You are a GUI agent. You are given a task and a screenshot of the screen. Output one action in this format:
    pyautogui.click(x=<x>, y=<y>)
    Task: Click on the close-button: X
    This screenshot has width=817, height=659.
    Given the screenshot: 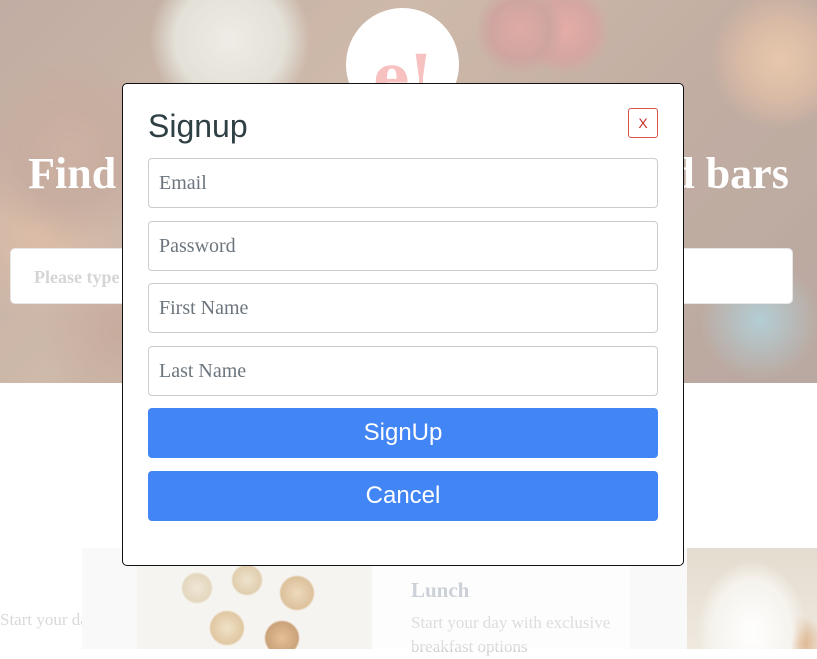 What is the action you would take?
    pyautogui.click(x=643, y=123)
    